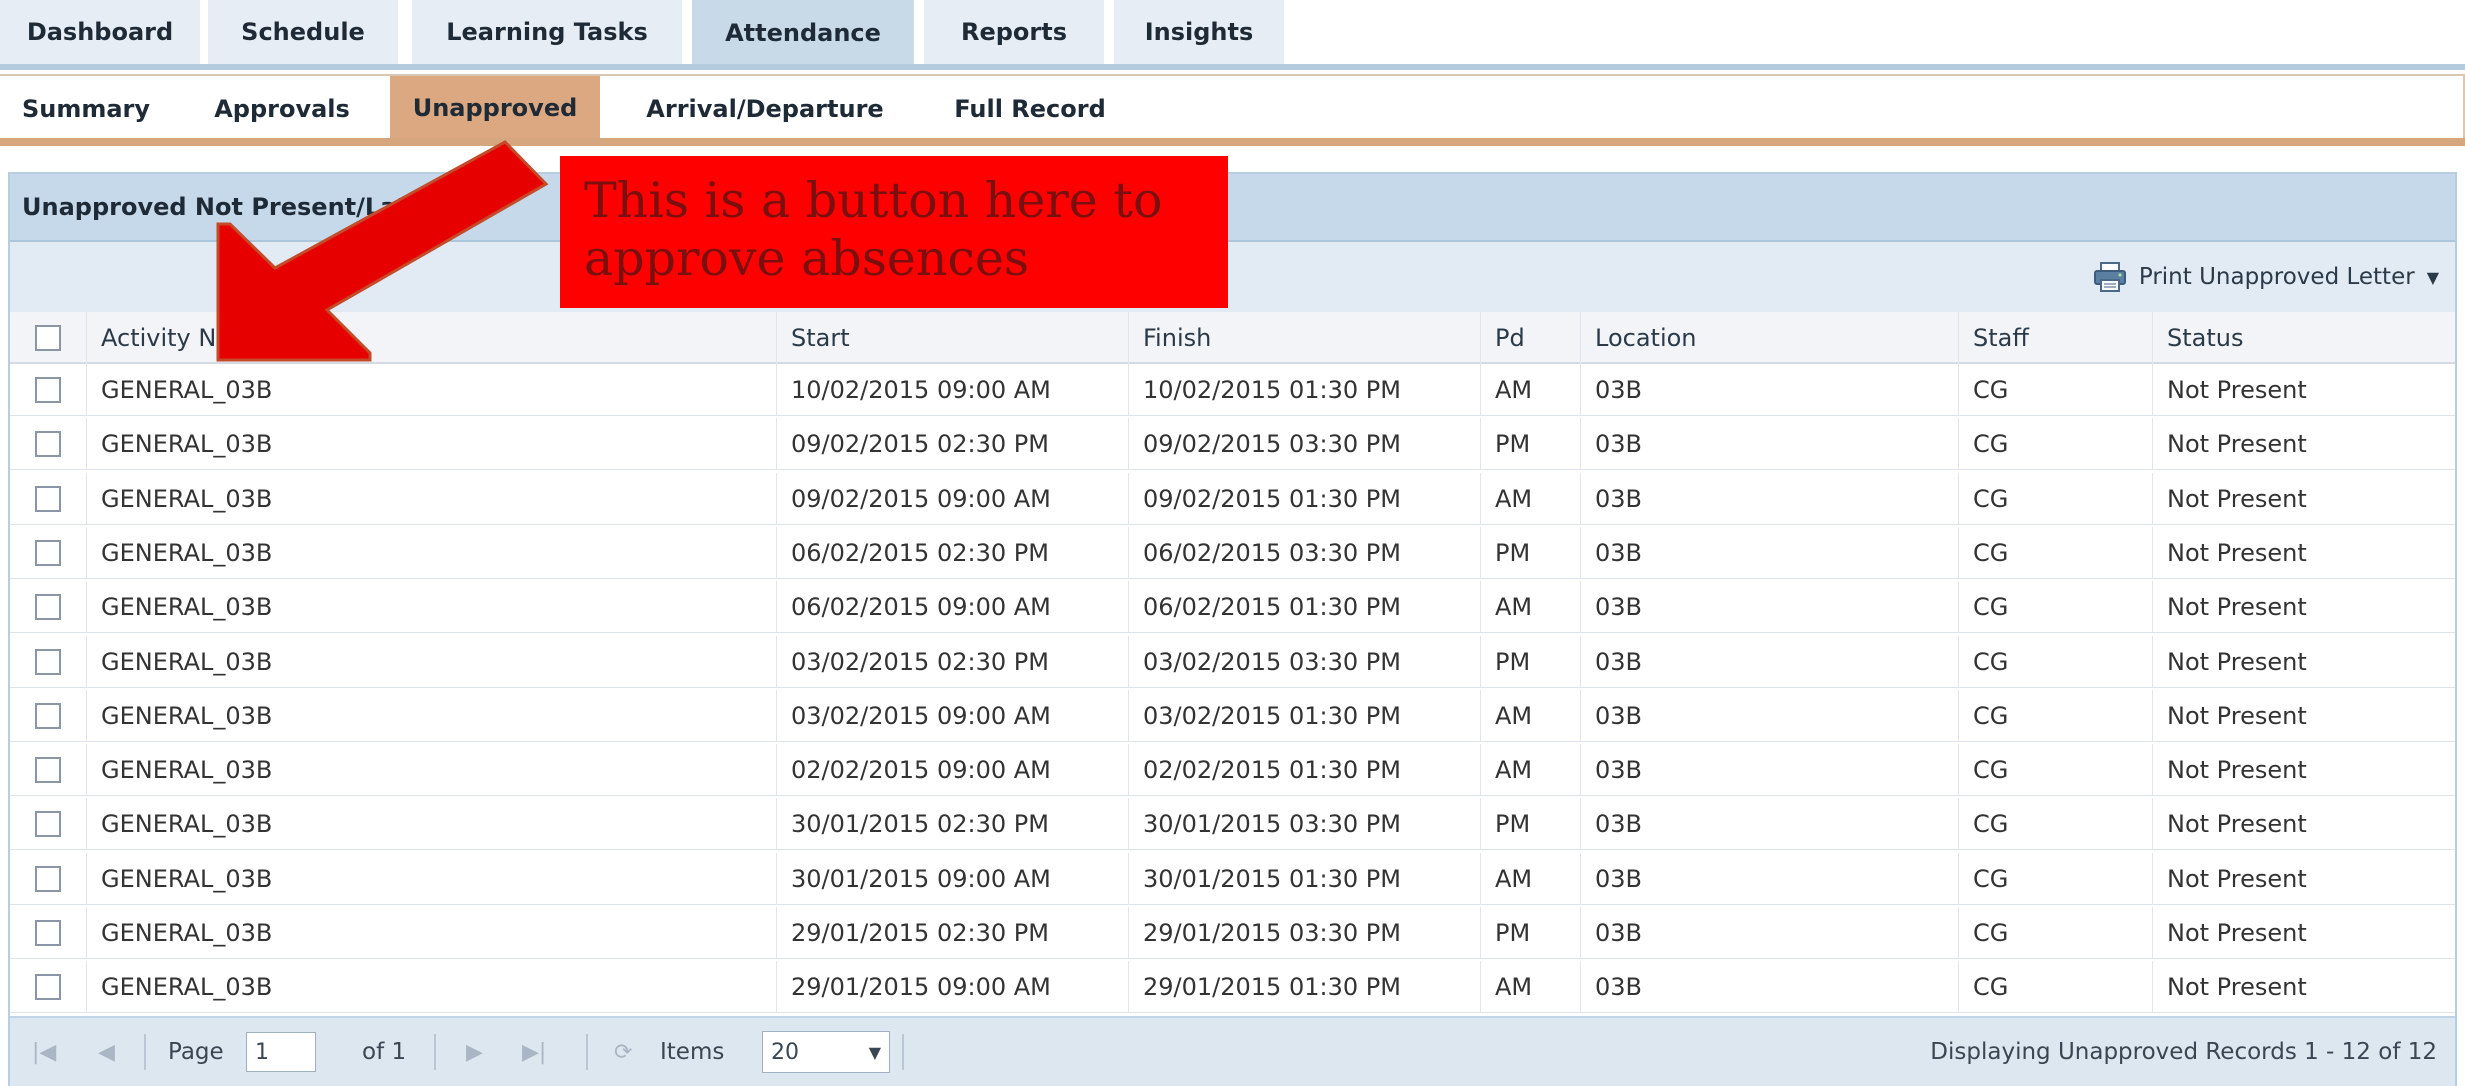 The height and width of the screenshot is (1086, 2465). I want to click on column-header-start: Start, so click(952, 338).